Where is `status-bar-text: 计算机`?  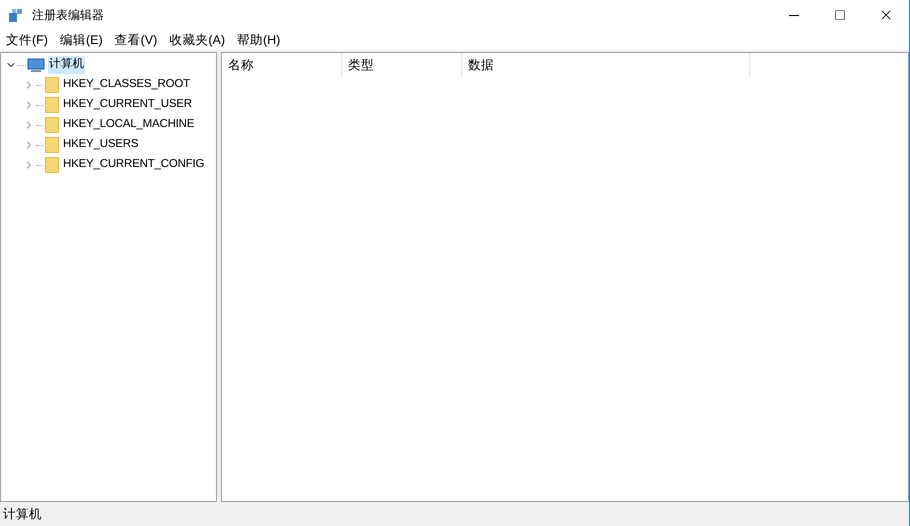
status-bar-text: 计算机 is located at coordinates (22, 514).